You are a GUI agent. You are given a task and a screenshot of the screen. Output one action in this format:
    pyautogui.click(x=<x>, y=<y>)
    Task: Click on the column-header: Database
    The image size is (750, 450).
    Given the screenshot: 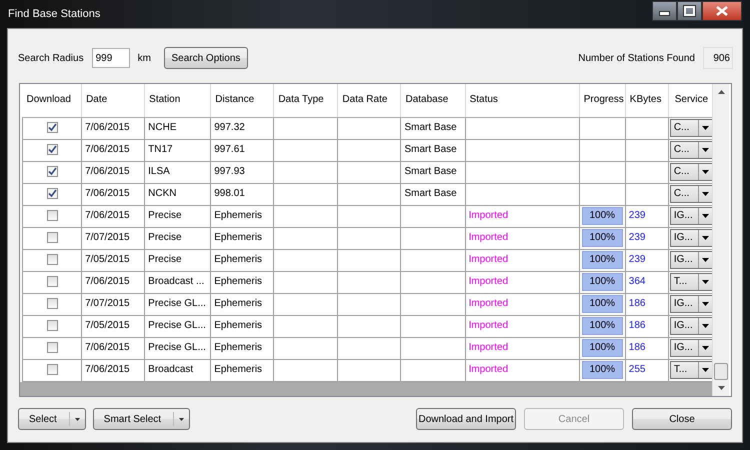 What is the action you would take?
    pyautogui.click(x=433, y=100)
    